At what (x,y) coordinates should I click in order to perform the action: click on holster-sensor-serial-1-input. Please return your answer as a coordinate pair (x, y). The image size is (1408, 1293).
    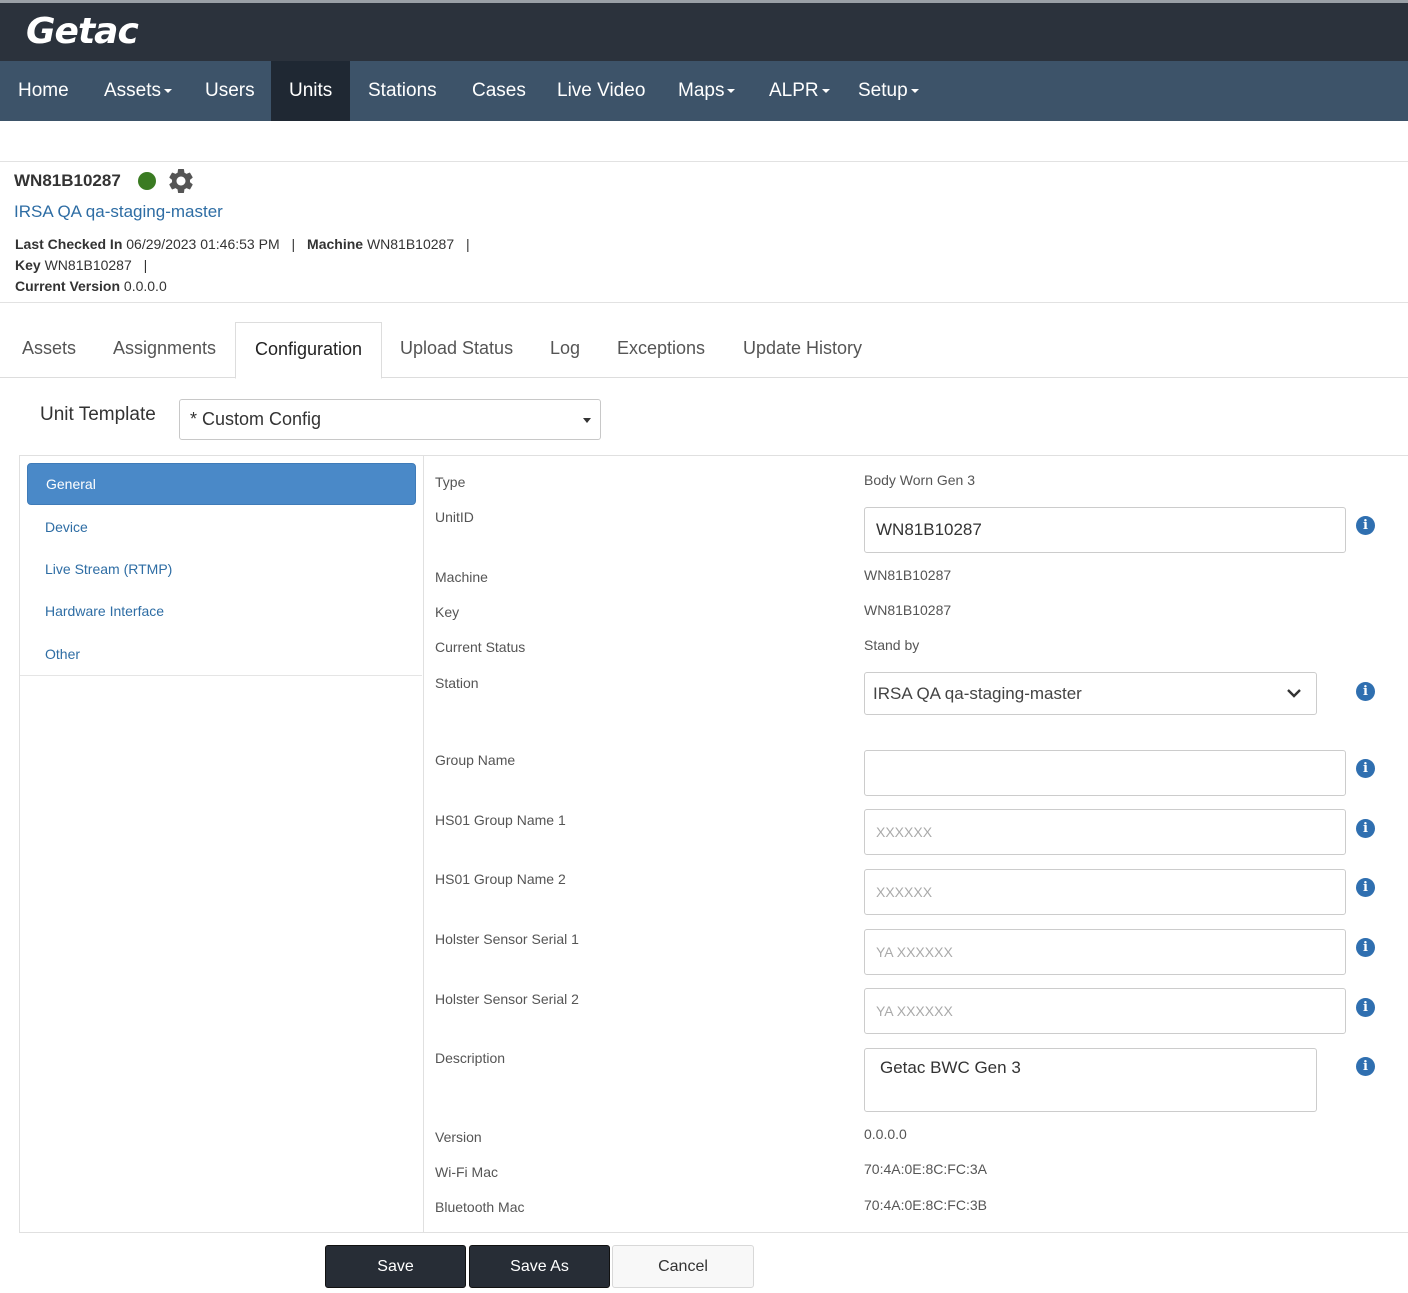
    Looking at the image, I should click on (1105, 952).